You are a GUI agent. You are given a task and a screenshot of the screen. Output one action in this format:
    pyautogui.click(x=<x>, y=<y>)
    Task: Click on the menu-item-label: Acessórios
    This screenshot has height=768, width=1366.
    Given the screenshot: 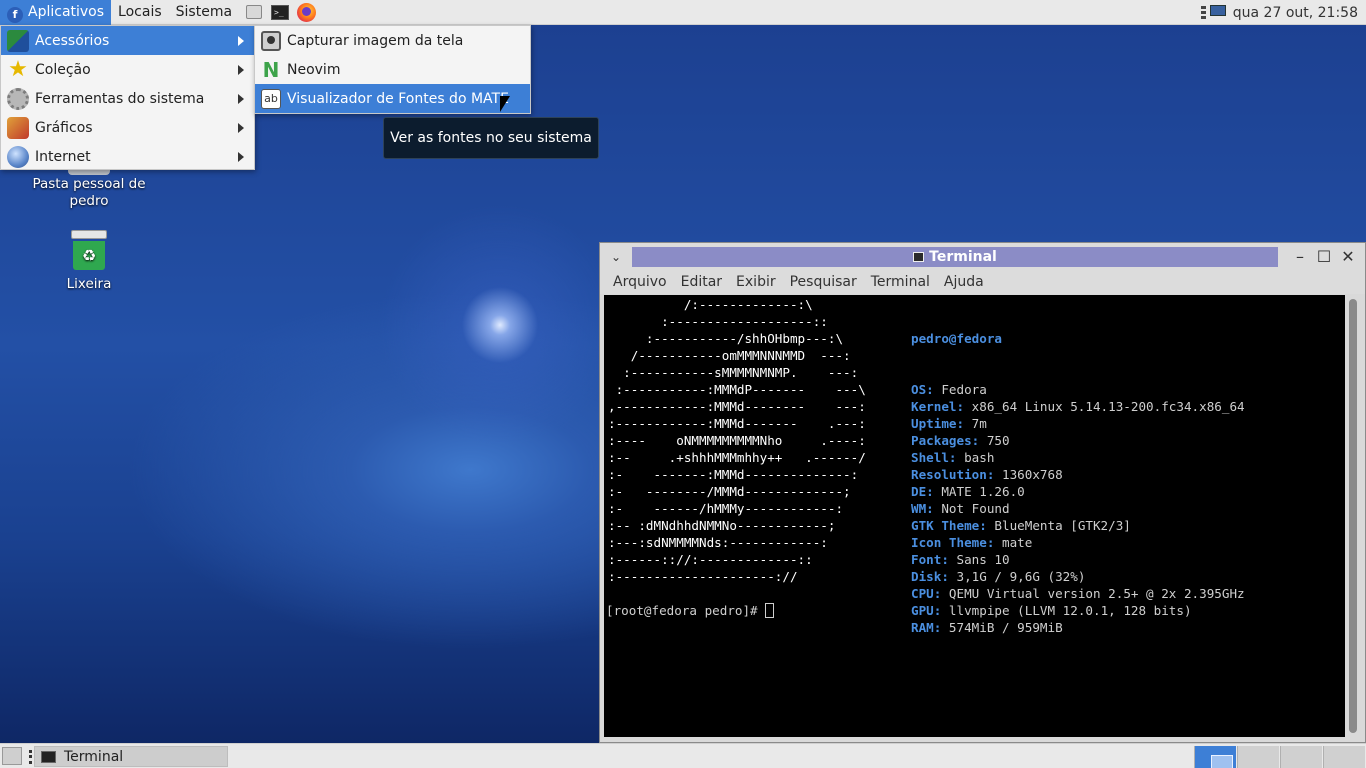 What is the action you would take?
    pyautogui.click(x=72, y=40)
    